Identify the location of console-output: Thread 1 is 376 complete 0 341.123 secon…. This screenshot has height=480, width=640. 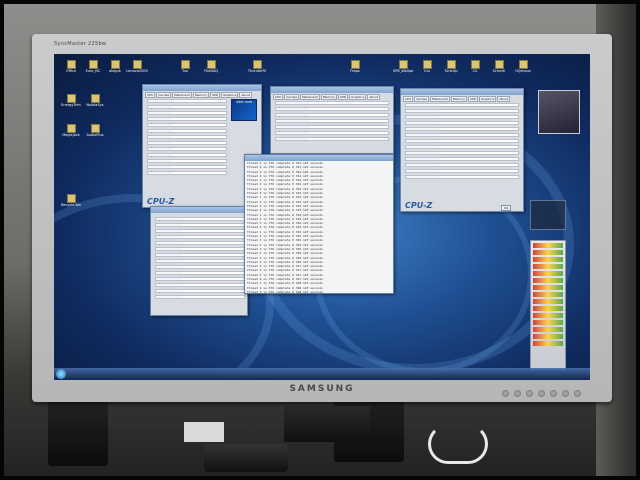
(319, 227).